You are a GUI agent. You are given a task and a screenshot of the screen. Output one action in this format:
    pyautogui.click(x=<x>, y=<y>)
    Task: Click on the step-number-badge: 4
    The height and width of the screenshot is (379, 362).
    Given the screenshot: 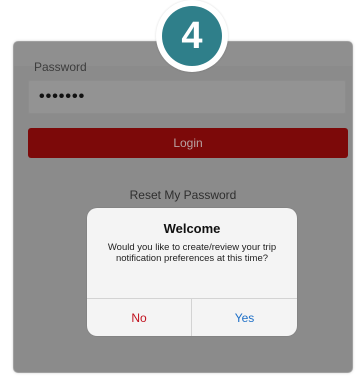 What is the action you would take?
    pyautogui.click(x=192, y=36)
    